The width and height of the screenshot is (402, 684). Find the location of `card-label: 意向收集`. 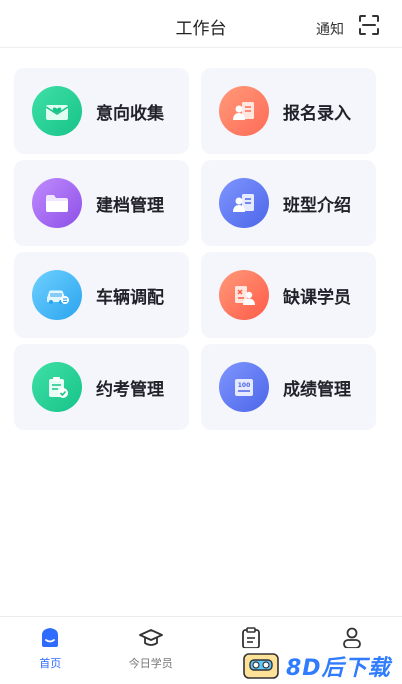

card-label: 意向收集 is located at coordinates (130, 113).